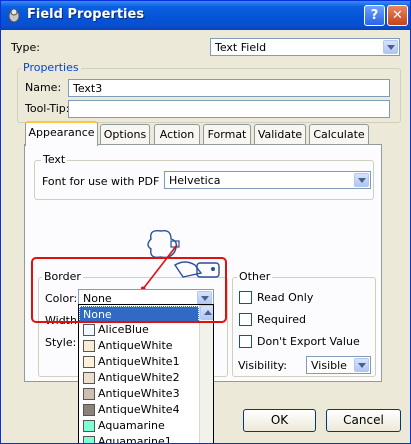 The height and width of the screenshot is (444, 411). I want to click on visibility-select: Visible, so click(338, 365).